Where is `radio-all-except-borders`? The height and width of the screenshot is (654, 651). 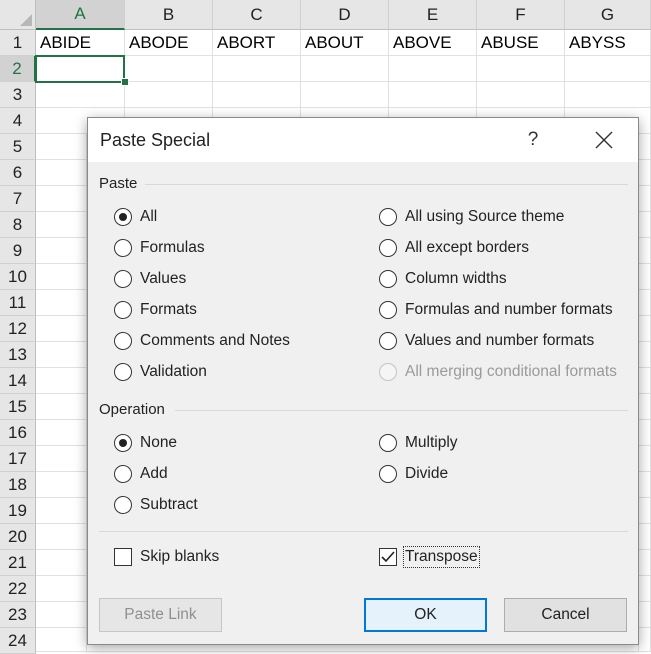
radio-all-except-borders is located at coordinates (388, 248).